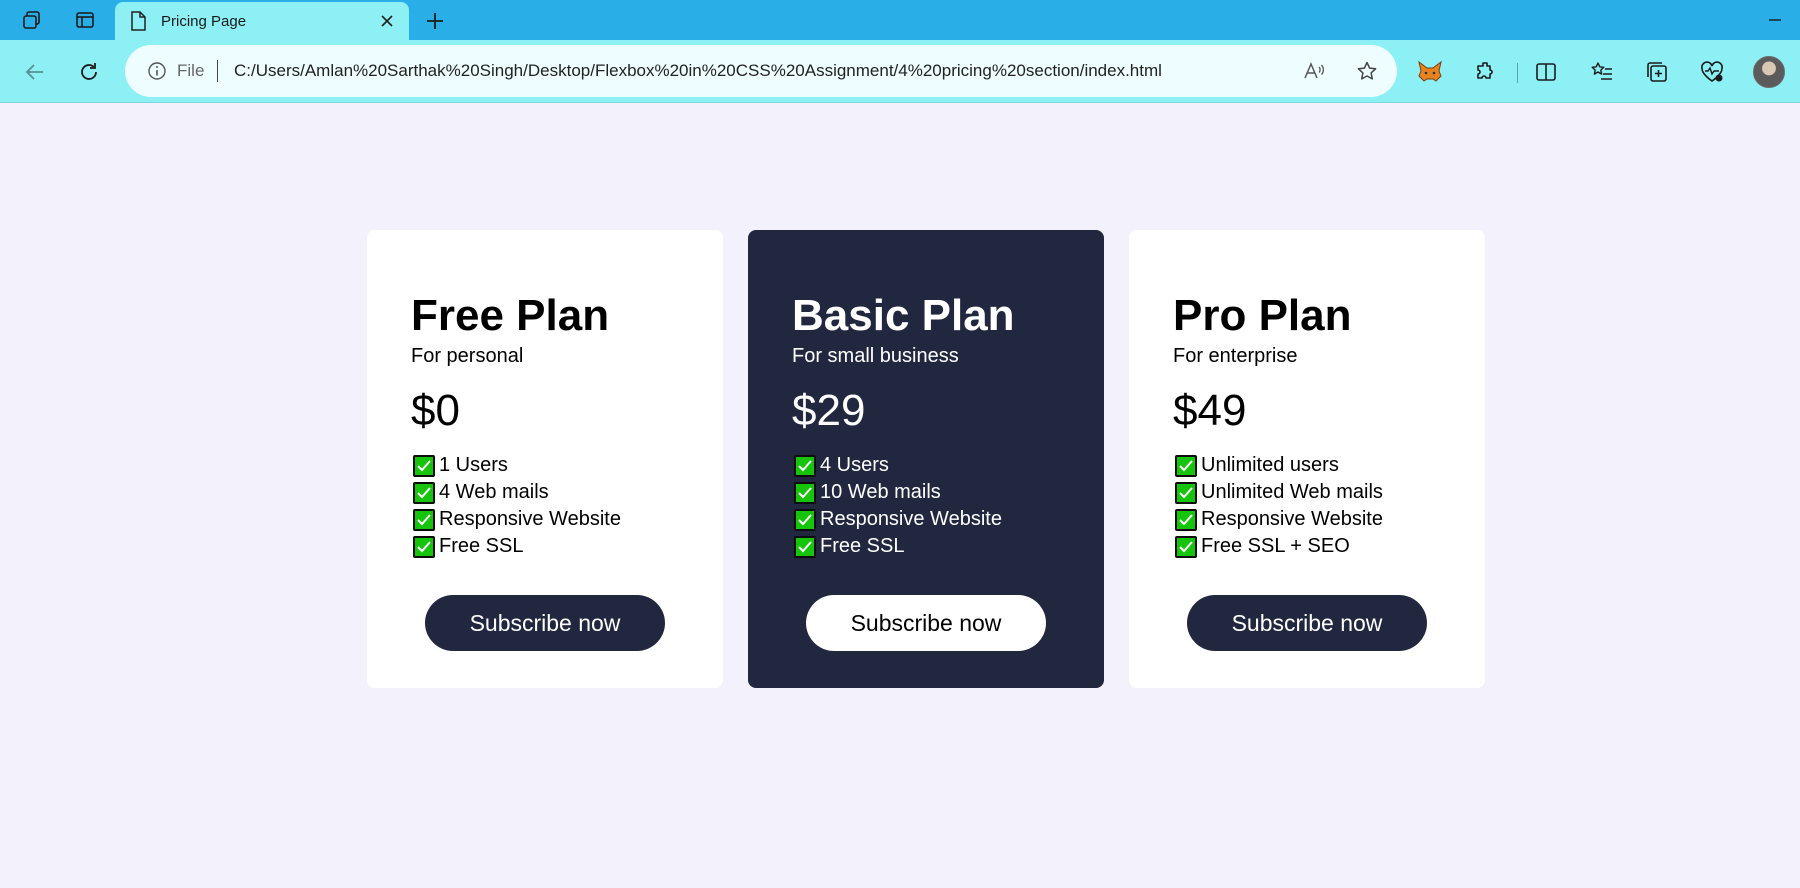 The height and width of the screenshot is (888, 1800). I want to click on tab-title: Pricing Page, so click(204, 21).